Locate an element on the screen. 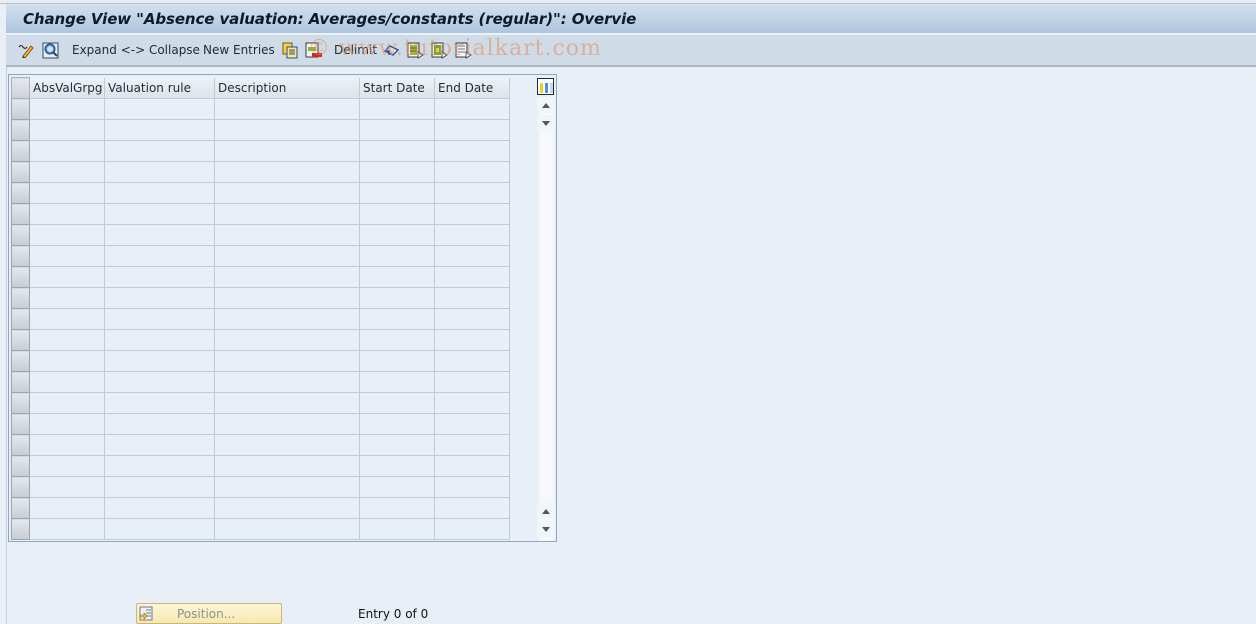 The image size is (1256, 624). column-header-end-date: End Date is located at coordinates (472, 88).